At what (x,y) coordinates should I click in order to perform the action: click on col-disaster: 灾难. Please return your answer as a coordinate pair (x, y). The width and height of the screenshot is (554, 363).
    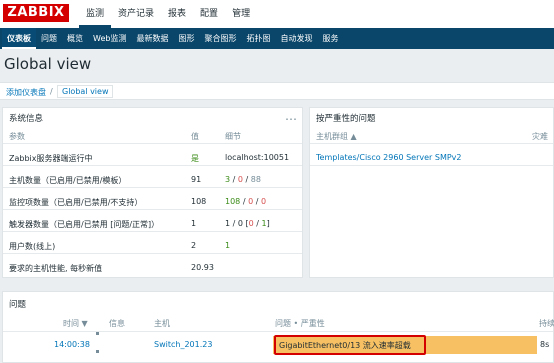
    Looking at the image, I should click on (540, 136).